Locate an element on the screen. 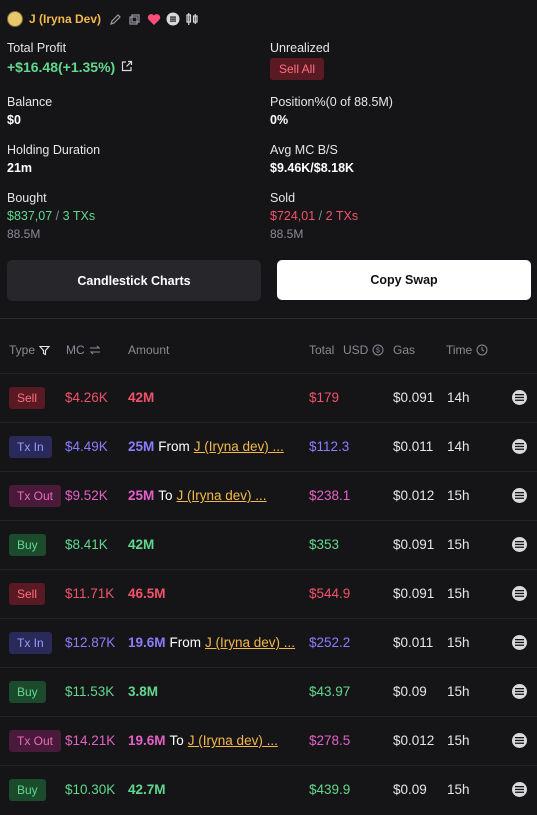 The image size is (537, 815). total-cell: $278.5 is located at coordinates (330, 740).